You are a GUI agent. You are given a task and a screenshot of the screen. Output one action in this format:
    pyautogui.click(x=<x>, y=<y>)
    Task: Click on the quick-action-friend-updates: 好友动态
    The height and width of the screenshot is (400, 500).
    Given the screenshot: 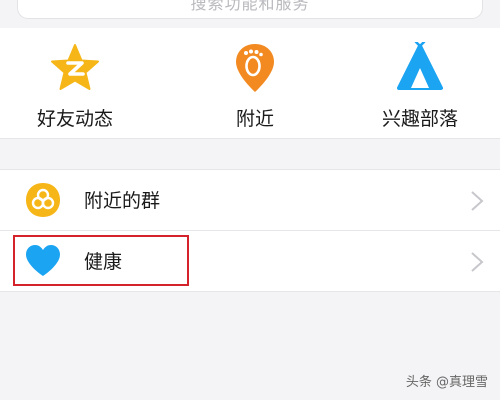 What is the action you would take?
    pyautogui.click(x=75, y=83)
    